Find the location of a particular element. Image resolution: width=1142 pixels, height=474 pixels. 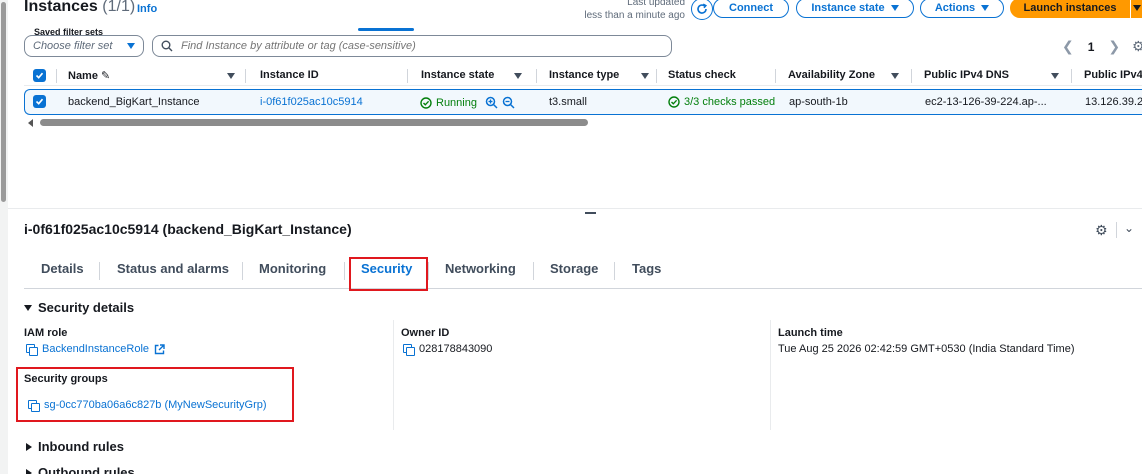

col-status-check: Status check is located at coordinates (702, 75).